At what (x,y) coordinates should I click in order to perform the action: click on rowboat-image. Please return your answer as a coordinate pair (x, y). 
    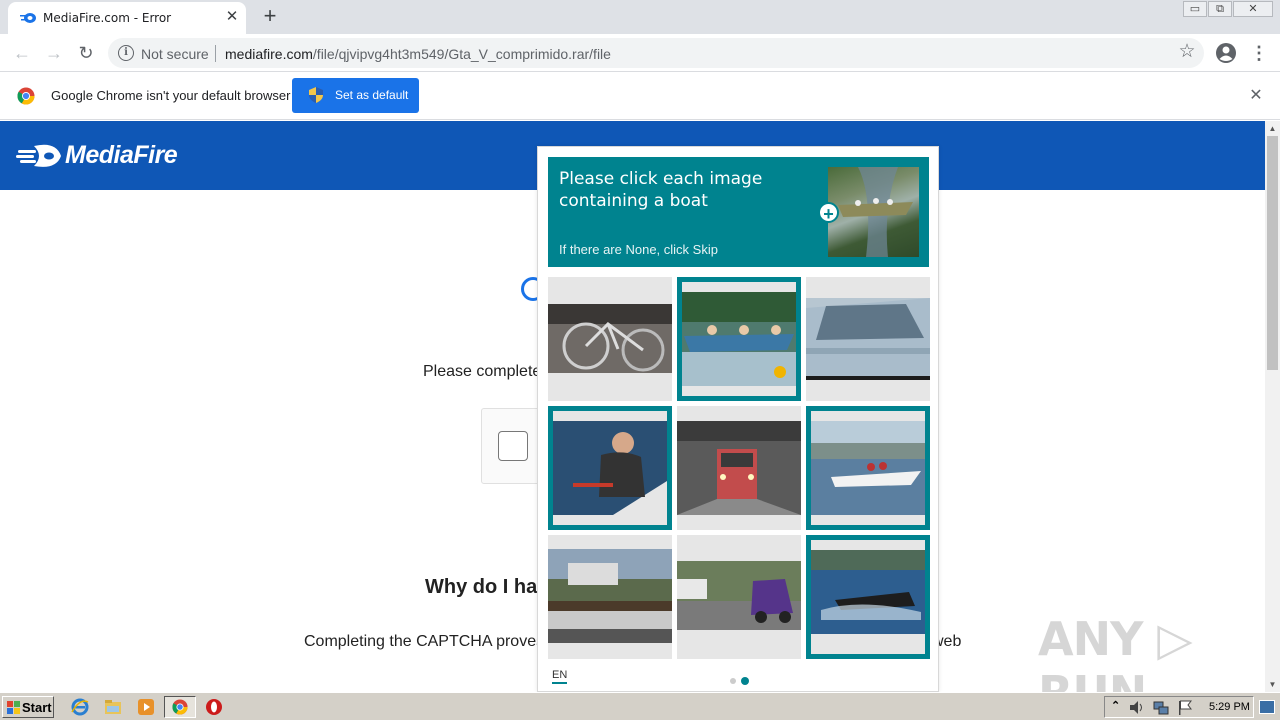
    Looking at the image, I should click on (739, 339).